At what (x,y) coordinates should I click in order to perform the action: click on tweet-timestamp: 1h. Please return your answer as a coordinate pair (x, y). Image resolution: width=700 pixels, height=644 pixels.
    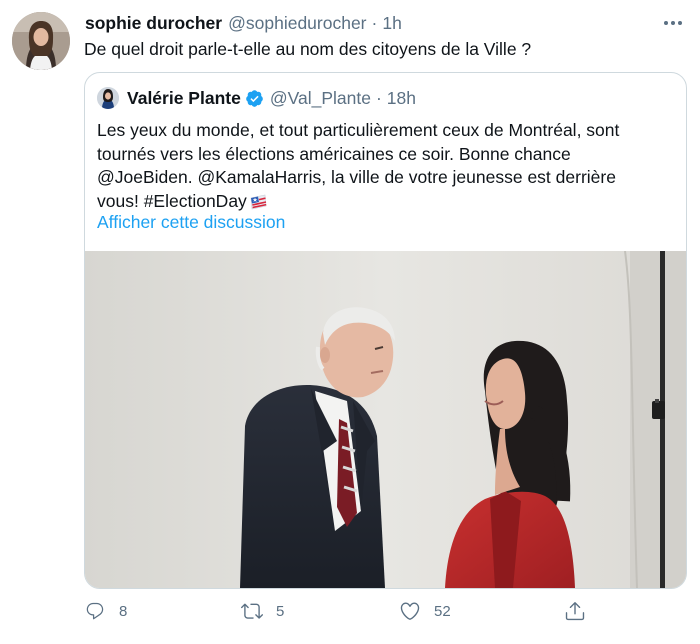
    Looking at the image, I should click on (391, 23).